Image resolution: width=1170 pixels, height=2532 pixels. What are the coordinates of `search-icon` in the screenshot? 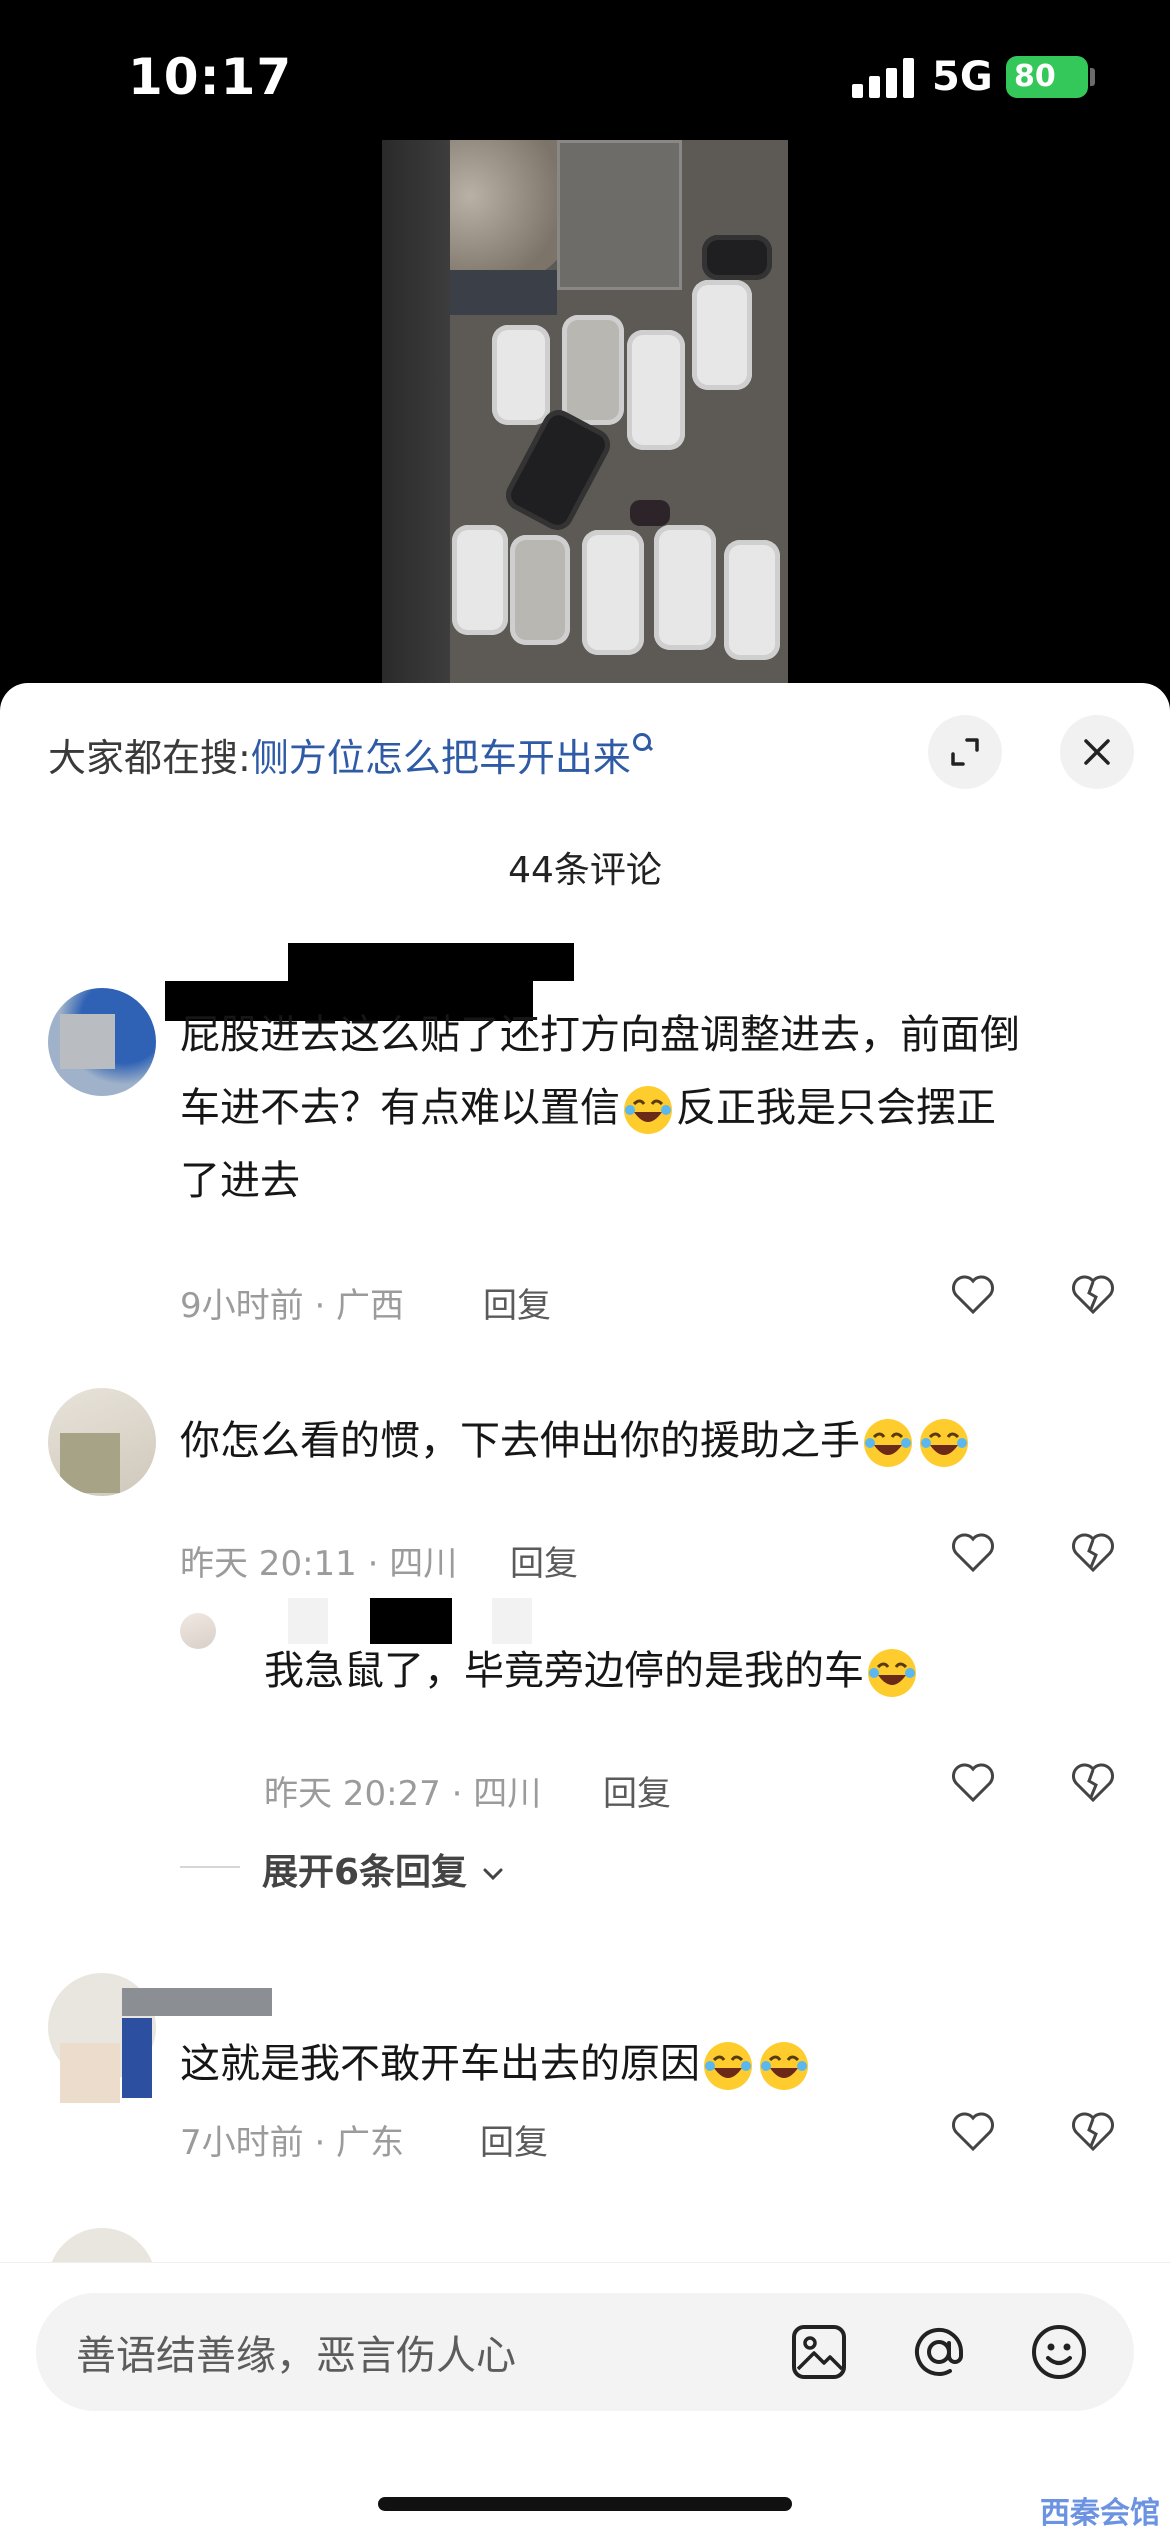 It's located at (642, 744).